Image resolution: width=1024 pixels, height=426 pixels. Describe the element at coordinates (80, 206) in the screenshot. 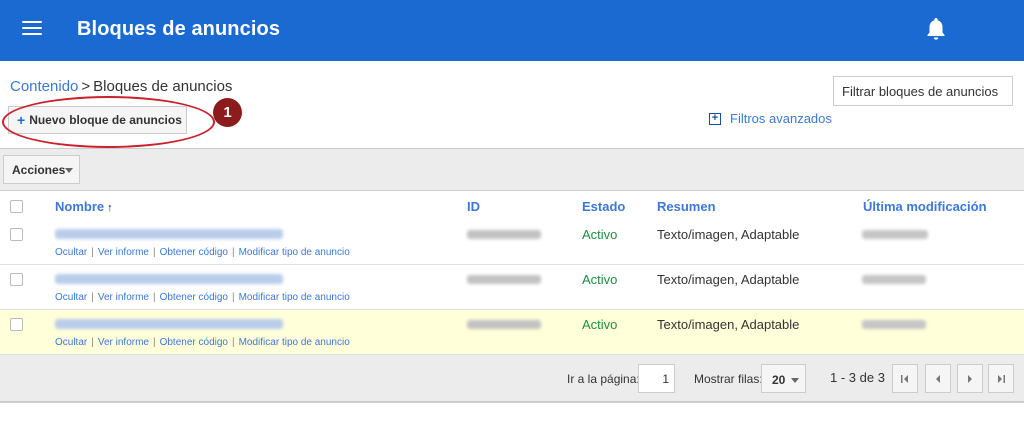

I see `column-label-nombre: Nombre` at that location.